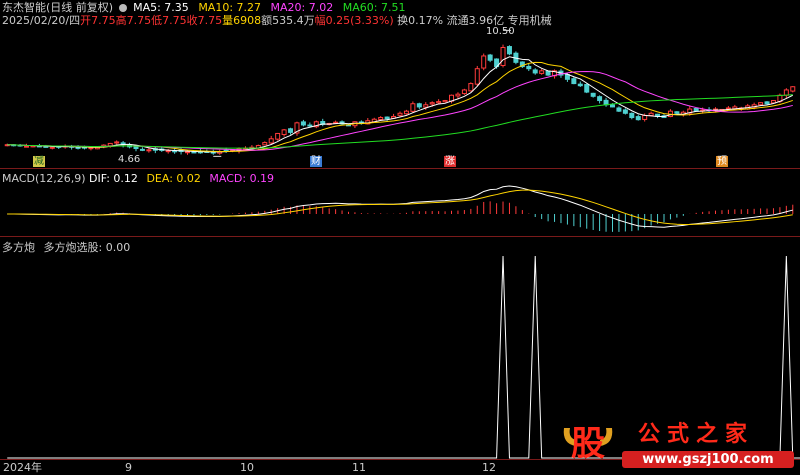  I want to click on event-tag-1: 减, so click(39, 161).